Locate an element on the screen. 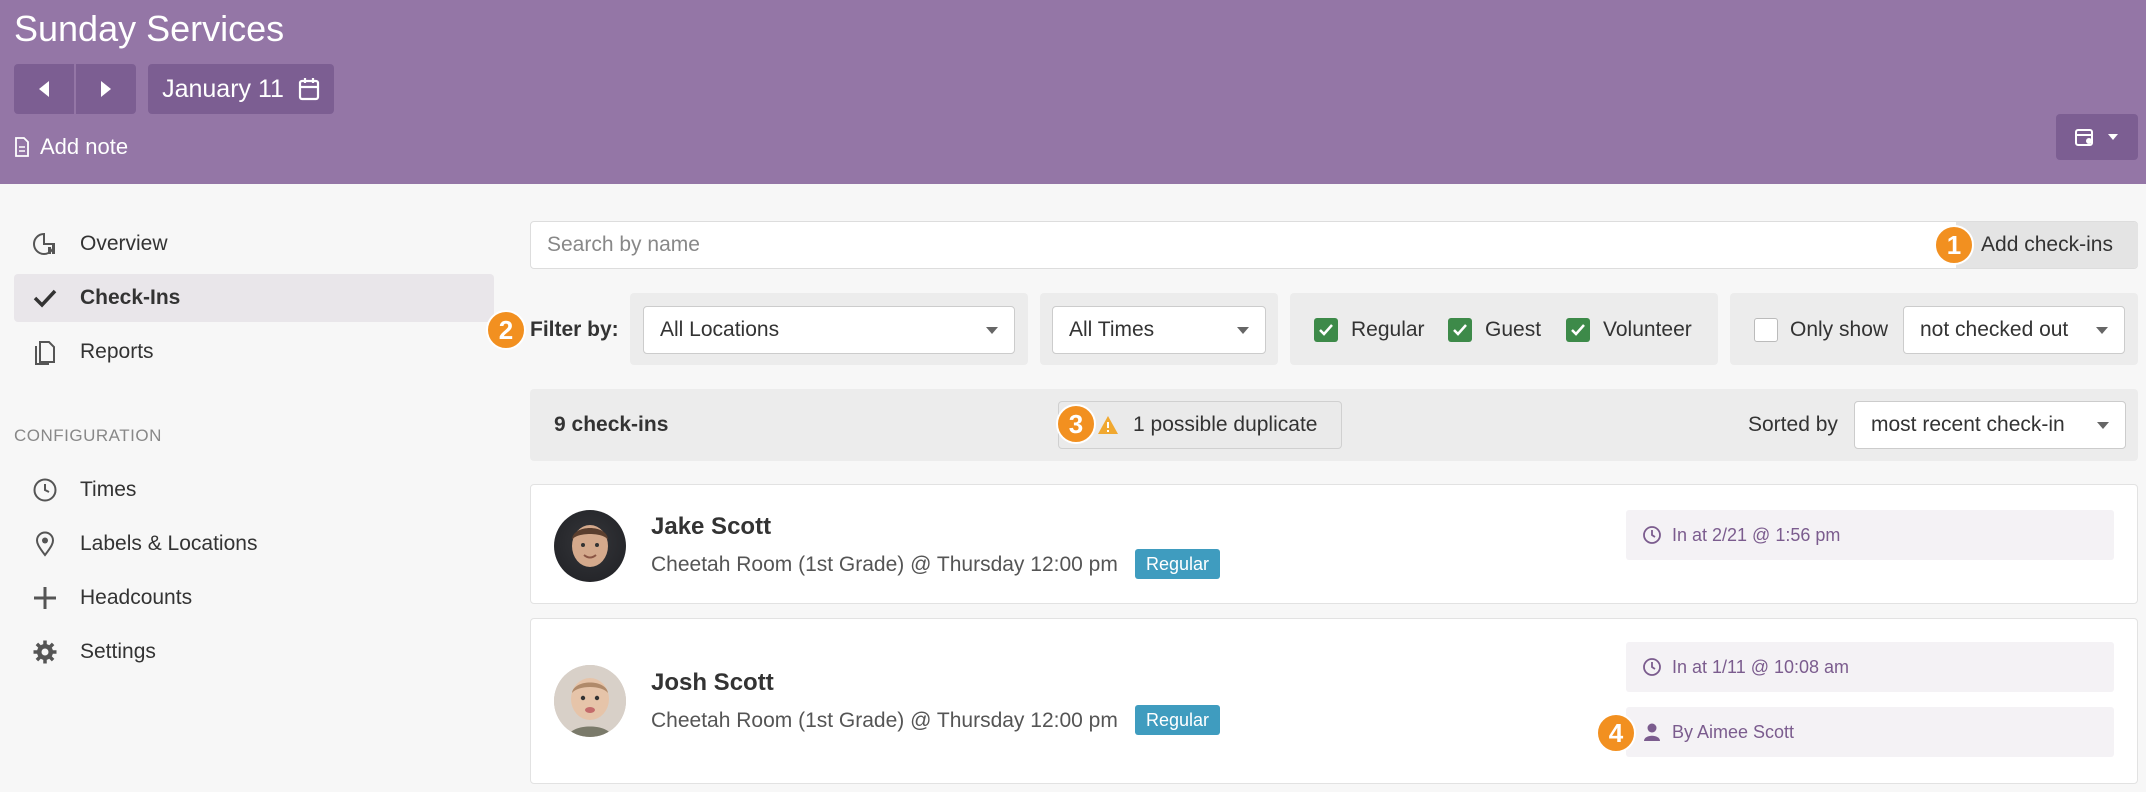 This screenshot has height=792, width=2146. location-select: All Locations is located at coordinates (829, 330).